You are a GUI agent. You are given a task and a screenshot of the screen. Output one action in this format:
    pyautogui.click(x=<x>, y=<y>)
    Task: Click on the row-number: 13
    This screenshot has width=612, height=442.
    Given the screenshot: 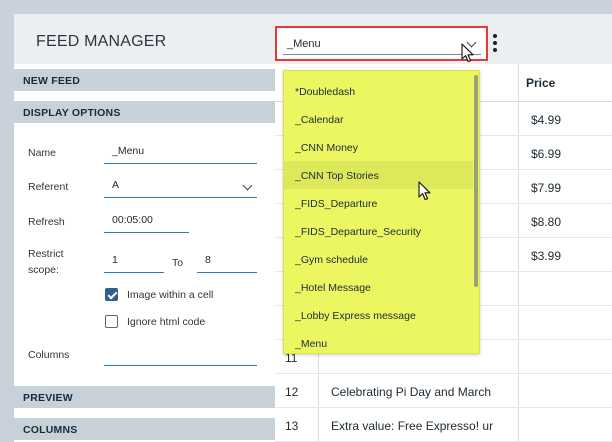 What is the action you would take?
    pyautogui.click(x=292, y=426)
    